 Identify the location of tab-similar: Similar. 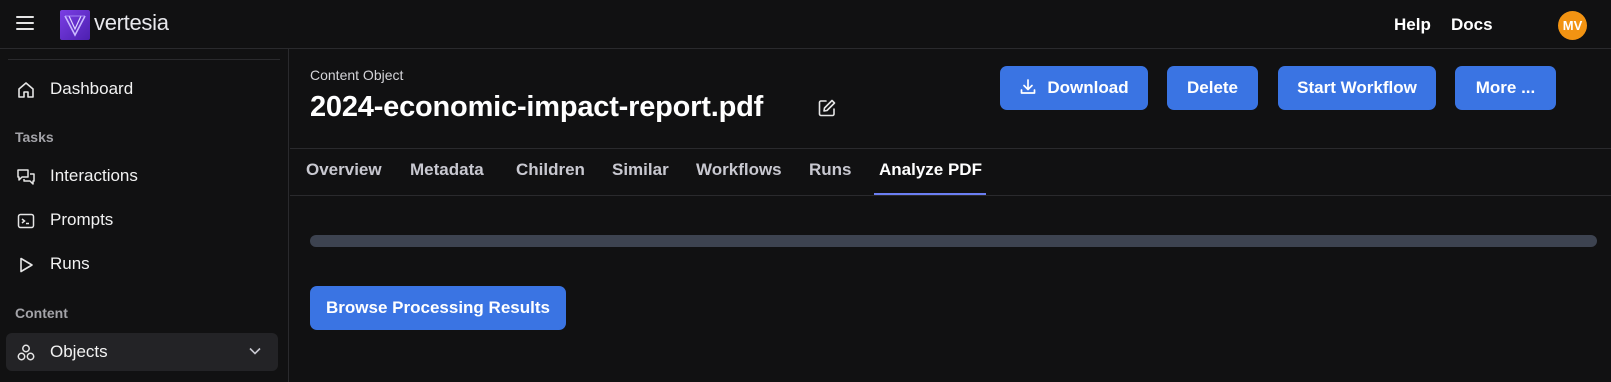
(640, 178).